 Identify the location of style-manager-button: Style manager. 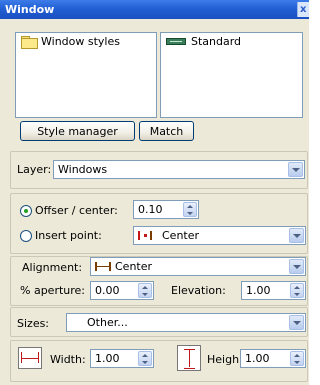
(77, 131).